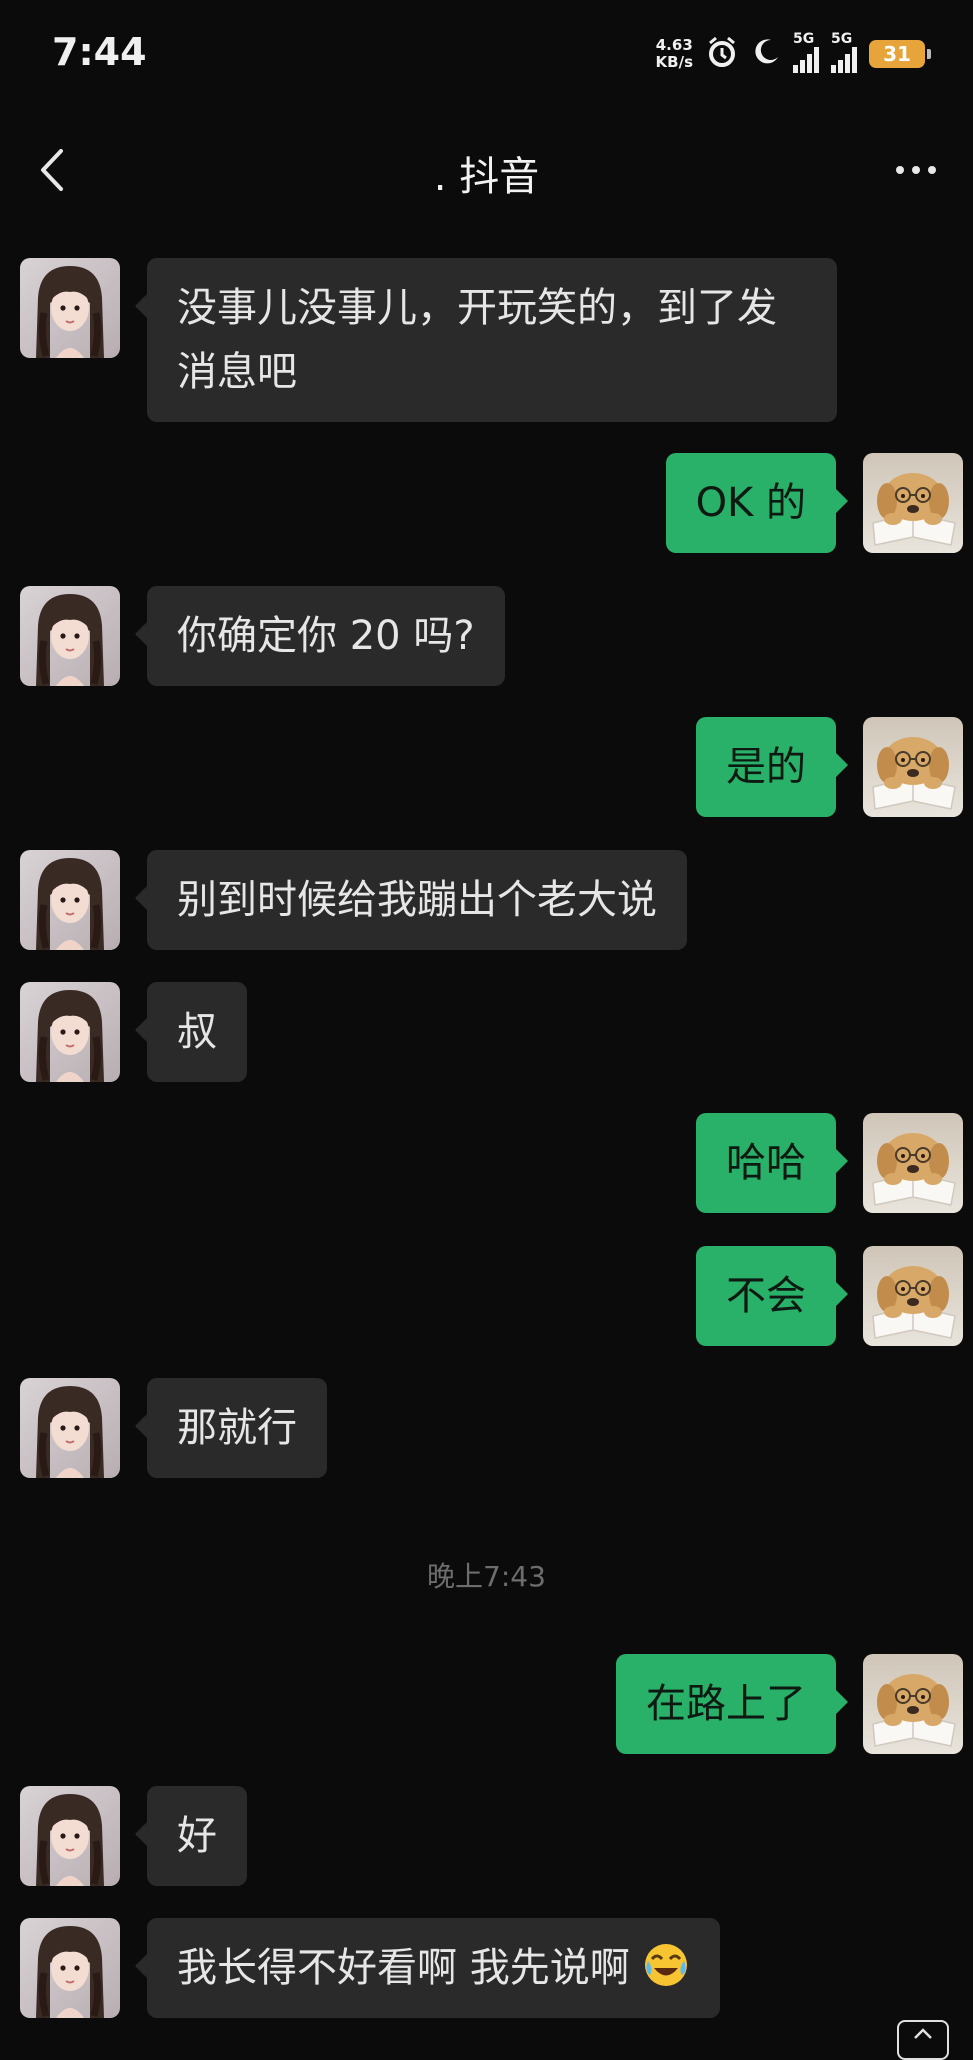 The width and height of the screenshot is (973, 2060). I want to click on status-icons: 4.63 KB/s 5G 5G 31, so click(793, 53).